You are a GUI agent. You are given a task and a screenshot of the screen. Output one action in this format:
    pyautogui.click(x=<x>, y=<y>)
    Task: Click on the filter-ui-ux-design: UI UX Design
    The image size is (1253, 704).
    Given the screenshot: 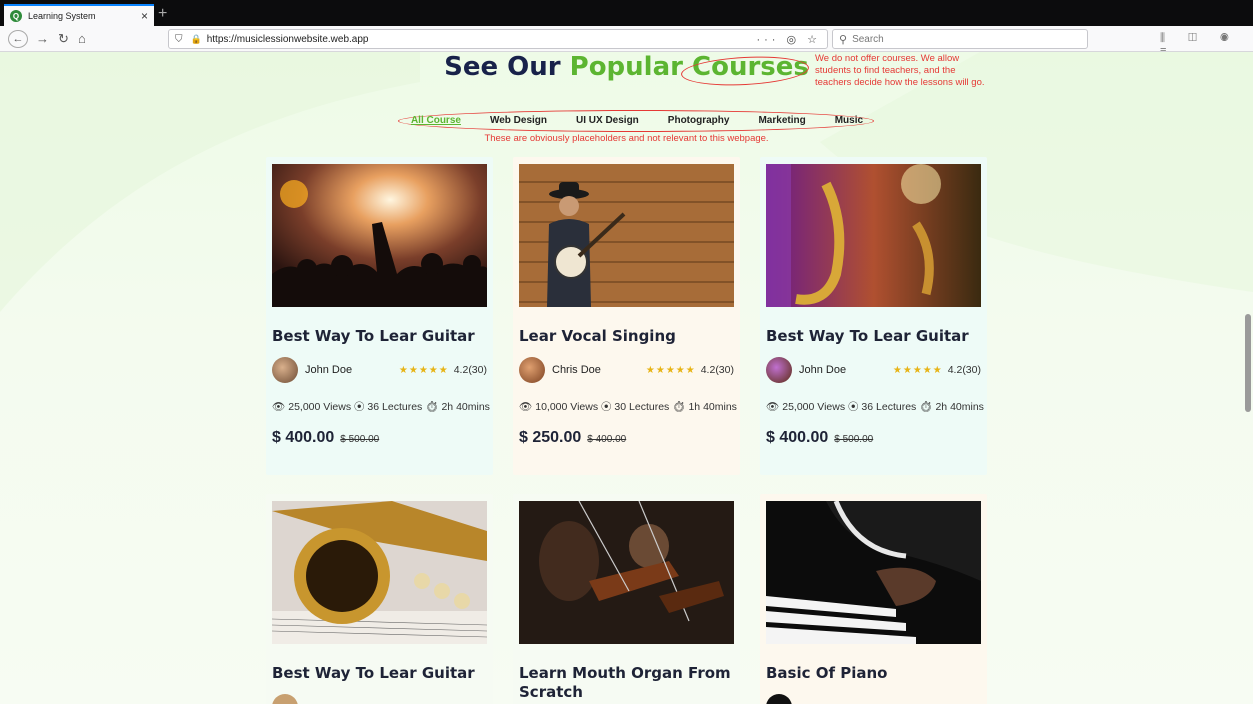 What is the action you would take?
    pyautogui.click(x=607, y=122)
    